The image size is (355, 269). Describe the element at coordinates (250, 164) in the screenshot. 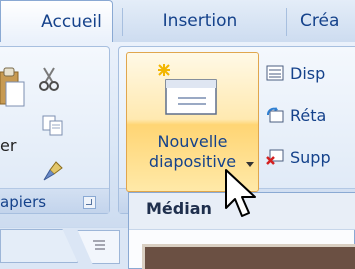

I see `chevron-down-icon` at that location.